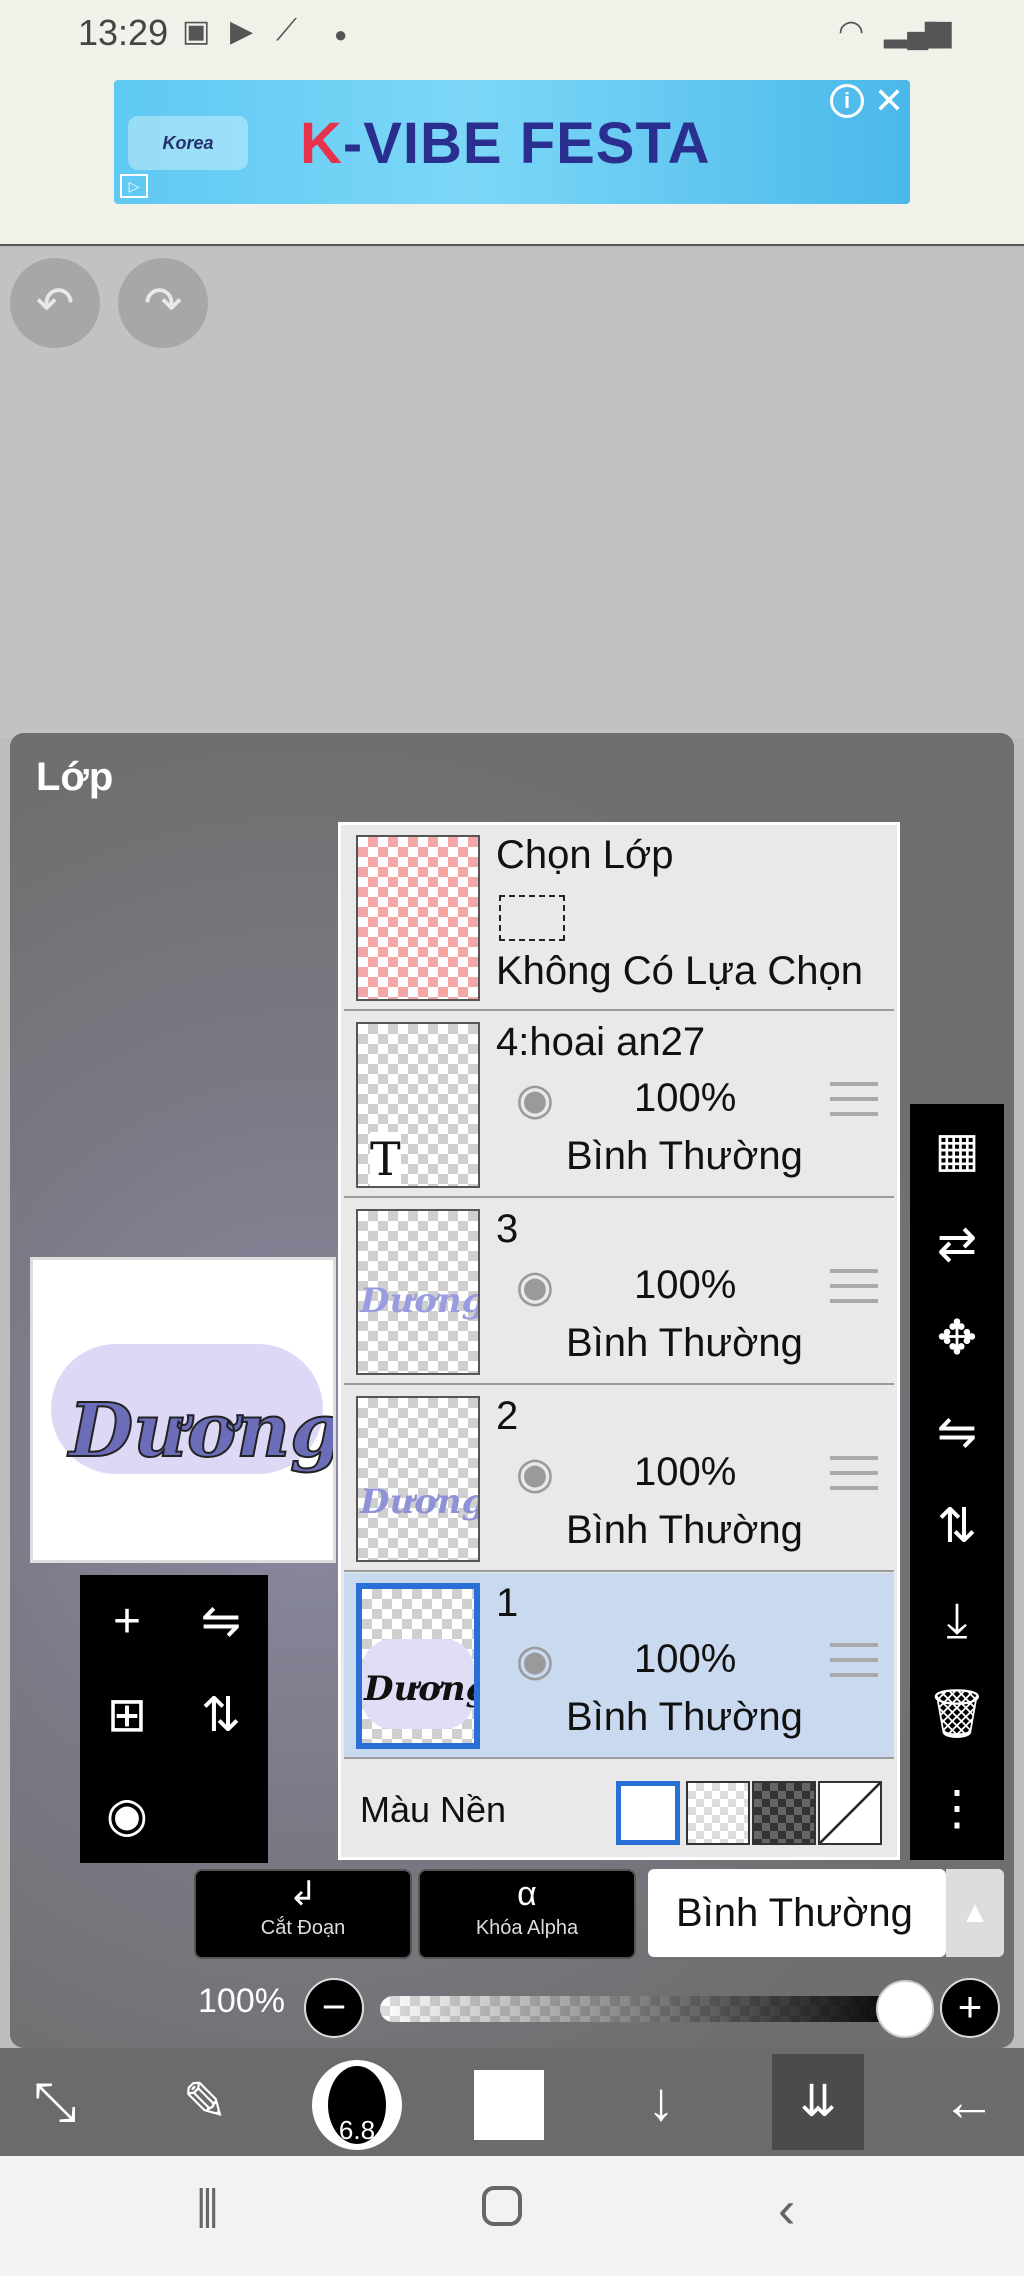 This screenshot has width=1024, height=2276. What do you see at coordinates (433, 1809) in the screenshot?
I see `background-color-label: Màu Nền` at bounding box center [433, 1809].